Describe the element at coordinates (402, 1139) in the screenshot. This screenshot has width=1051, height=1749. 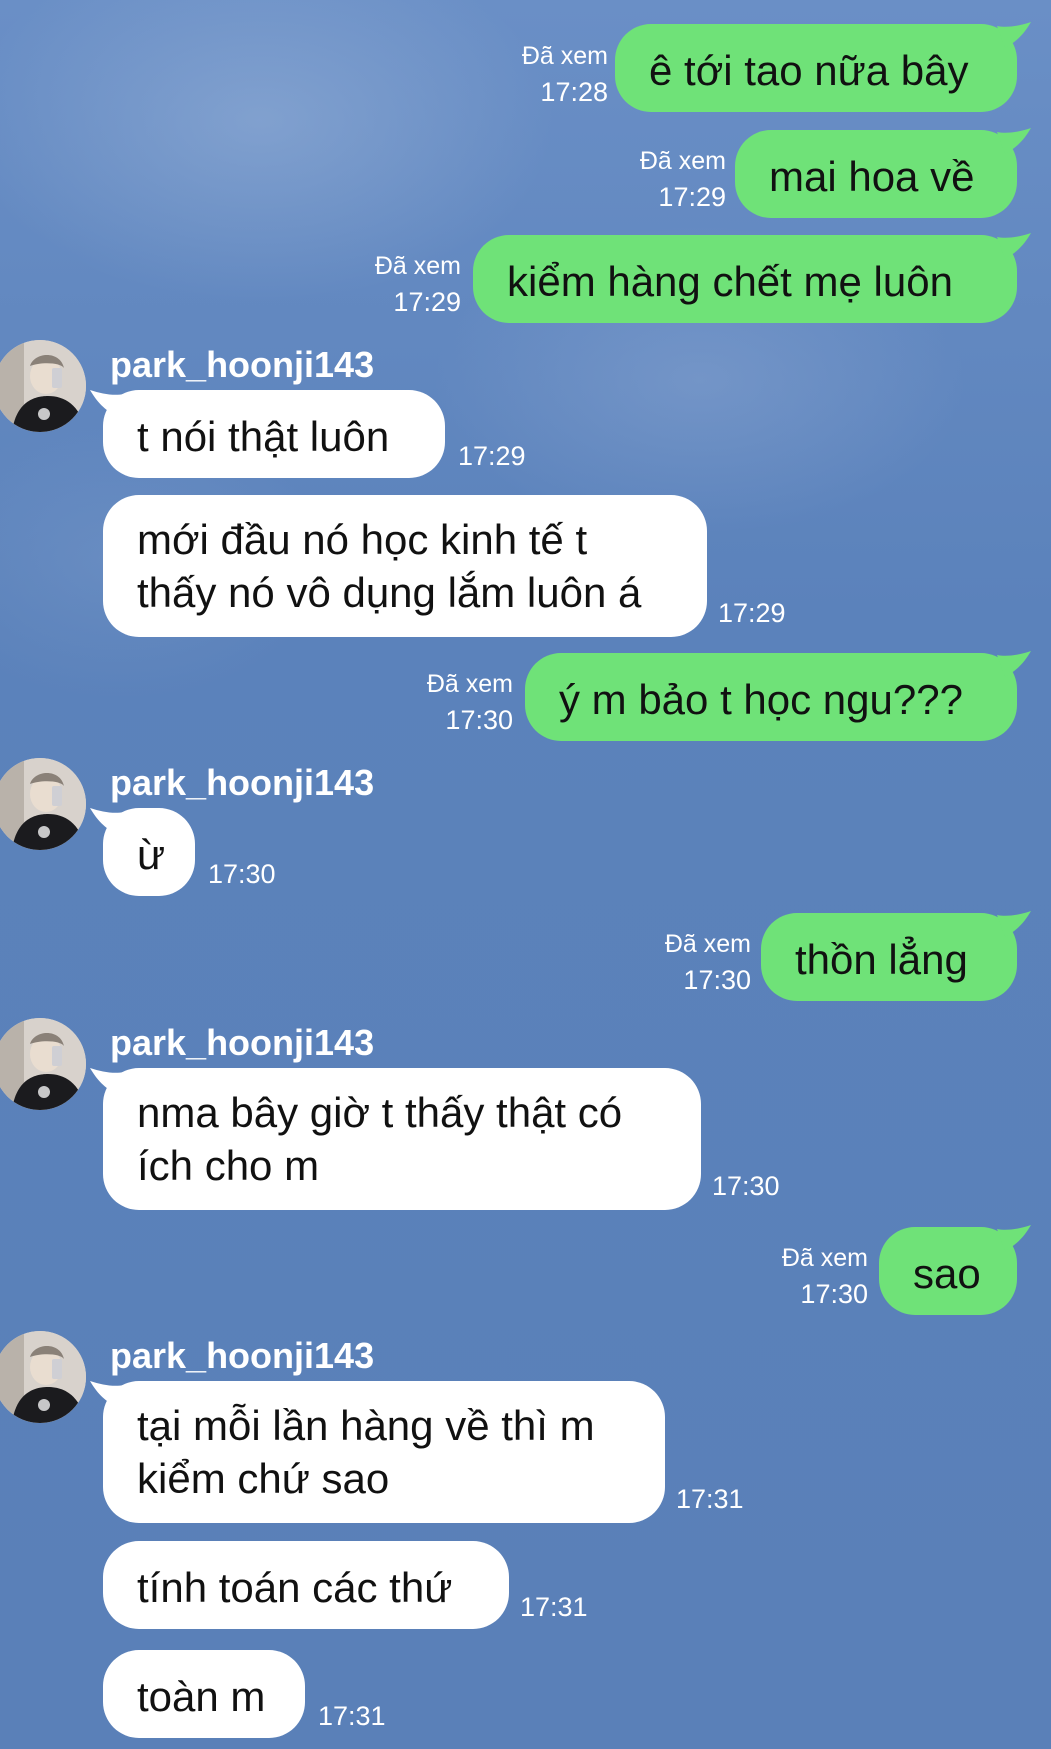
I see `incoming-message-bubble: nma bây giờ t thấy thật có ích cho m` at that location.